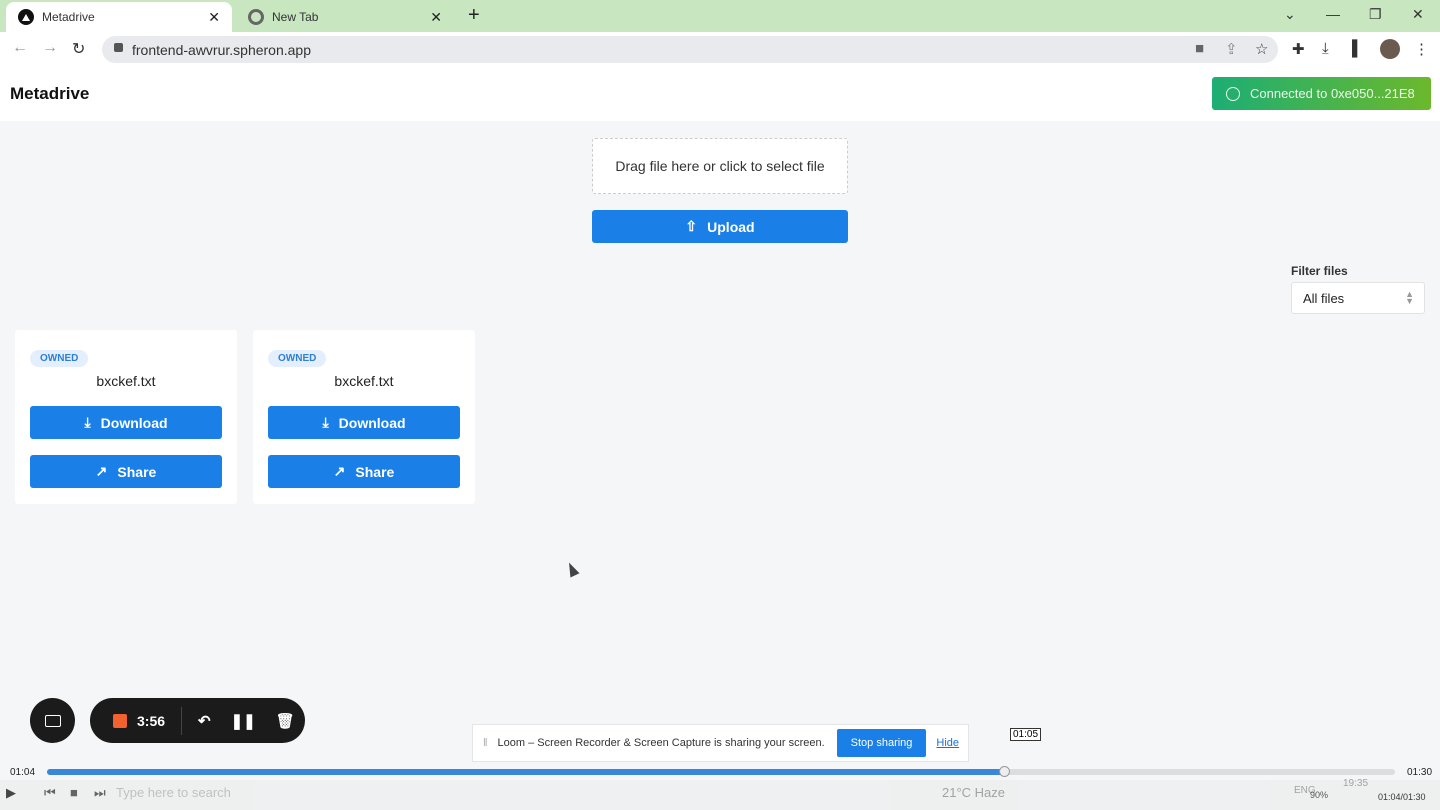 The image size is (1440, 810). I want to click on loom-recording-controls: 3:56 ↶ ❚❚ 🗑, so click(197, 720).